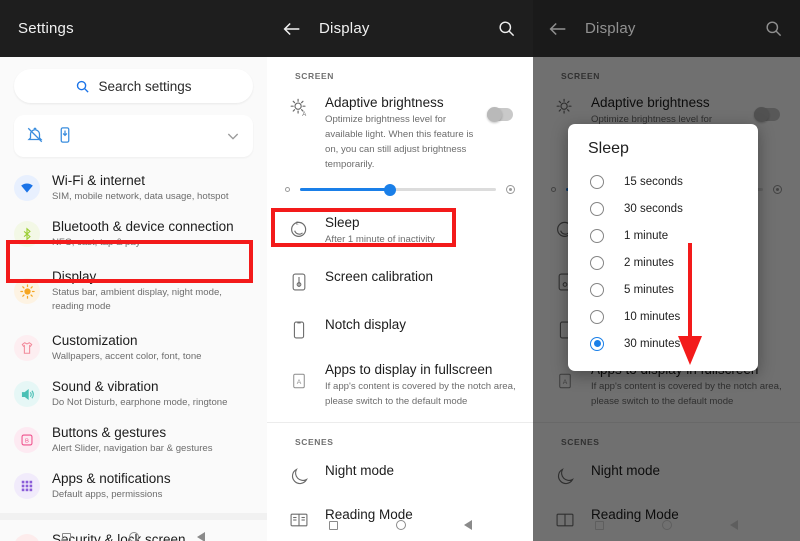 The image size is (800, 541). Describe the element at coordinates (297, 223) in the screenshot. I see `svg-text: z` at that location.